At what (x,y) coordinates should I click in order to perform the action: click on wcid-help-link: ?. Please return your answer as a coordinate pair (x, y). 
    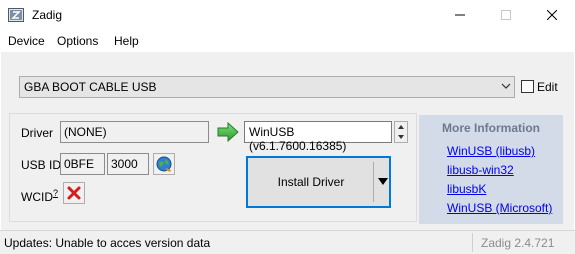
    Looking at the image, I should click on (55, 193).